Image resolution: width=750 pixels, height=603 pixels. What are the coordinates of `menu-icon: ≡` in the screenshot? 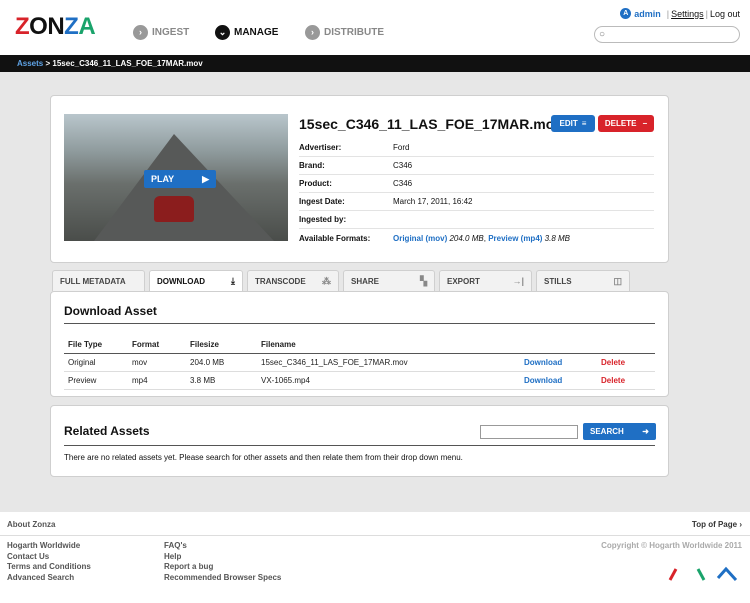 It's located at (584, 123).